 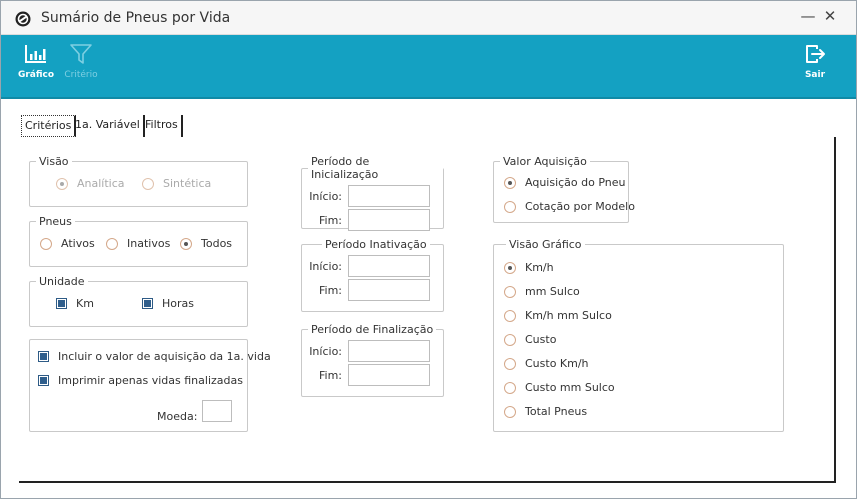 I want to click on unidade-group: Unidade Km Horas, so click(x=138, y=301).